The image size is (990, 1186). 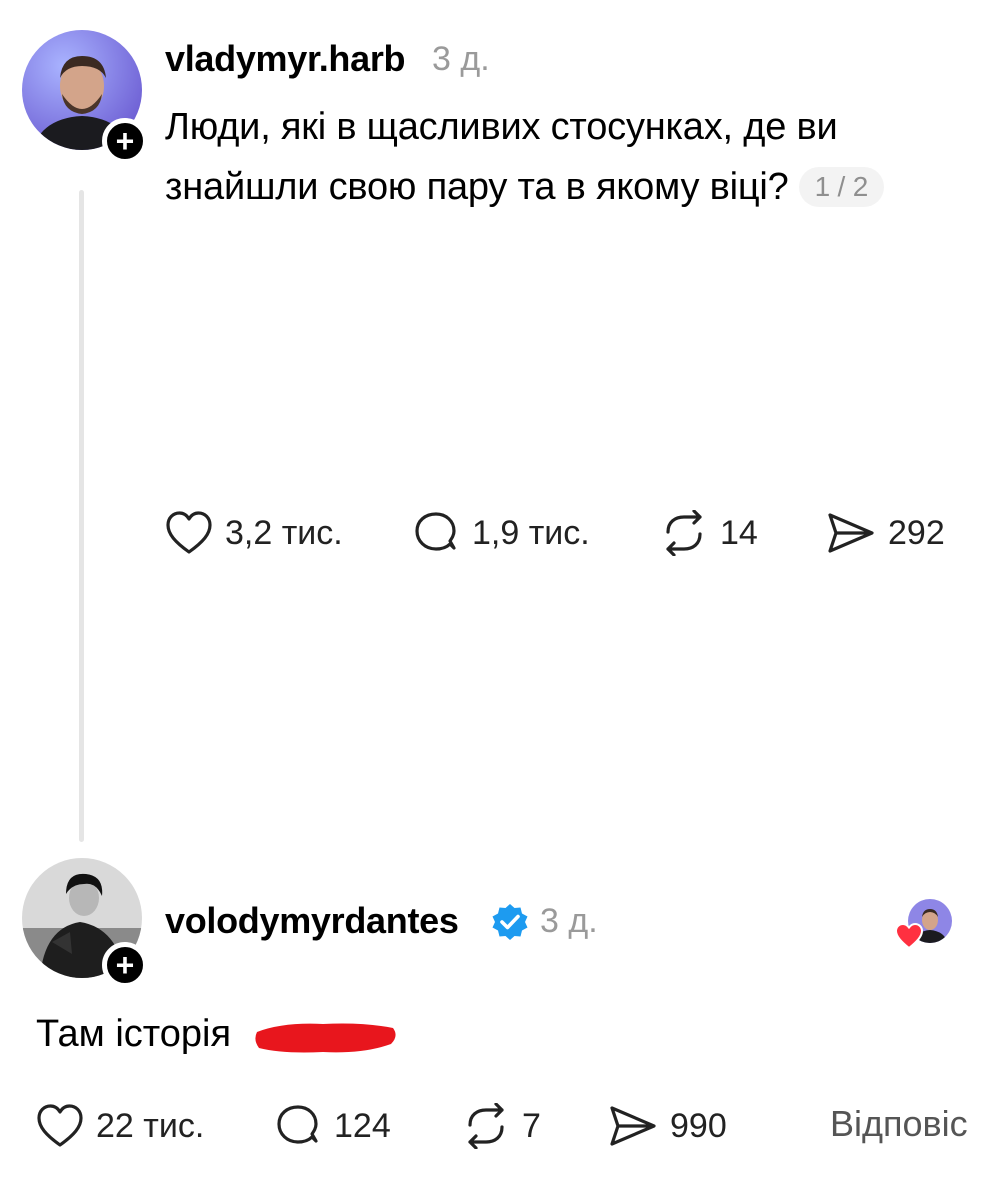 I want to click on thread-line, so click(x=81, y=516).